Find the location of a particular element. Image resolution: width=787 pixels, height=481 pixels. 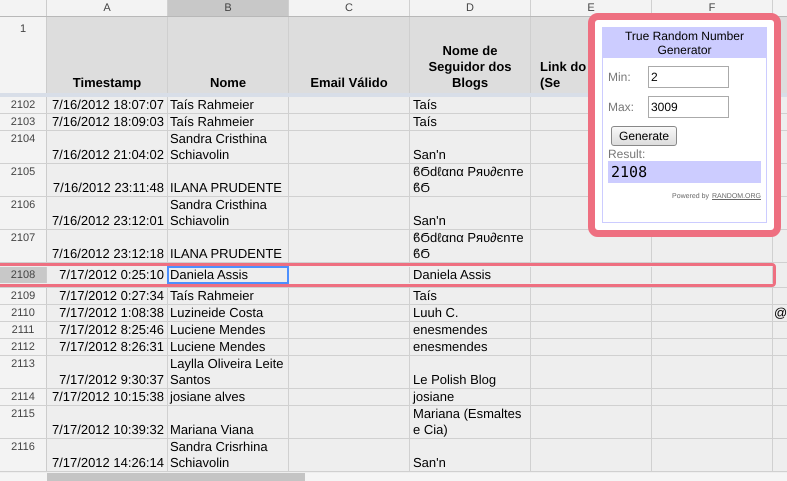

generate-button: Generate is located at coordinates (644, 136).